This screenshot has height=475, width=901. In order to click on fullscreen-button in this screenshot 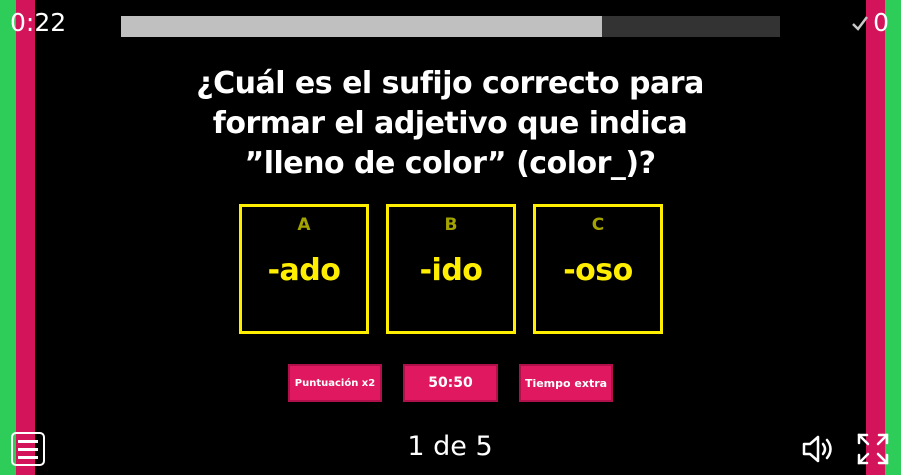, I will do `click(873, 451)`.